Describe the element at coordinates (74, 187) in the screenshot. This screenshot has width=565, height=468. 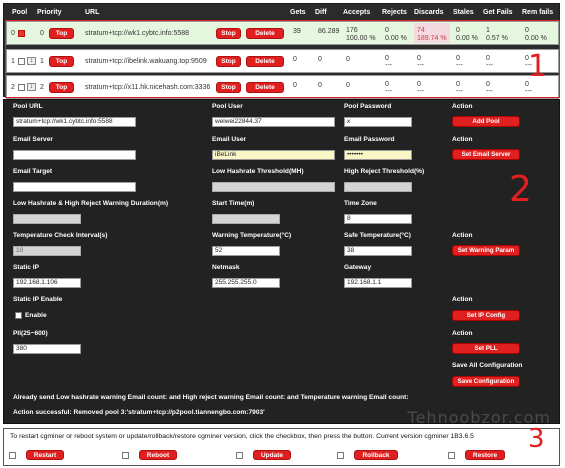
I see `email-target-input` at that location.